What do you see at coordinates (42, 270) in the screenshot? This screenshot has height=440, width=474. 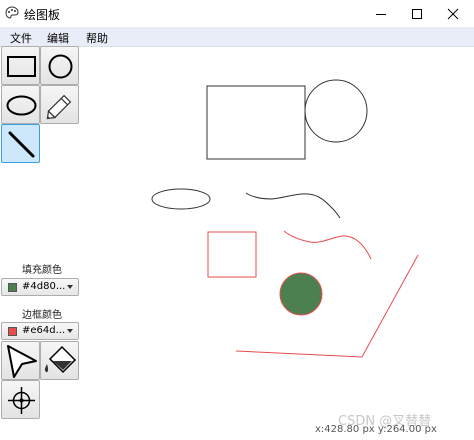 I see `fill-color-label: 填充颜色` at bounding box center [42, 270].